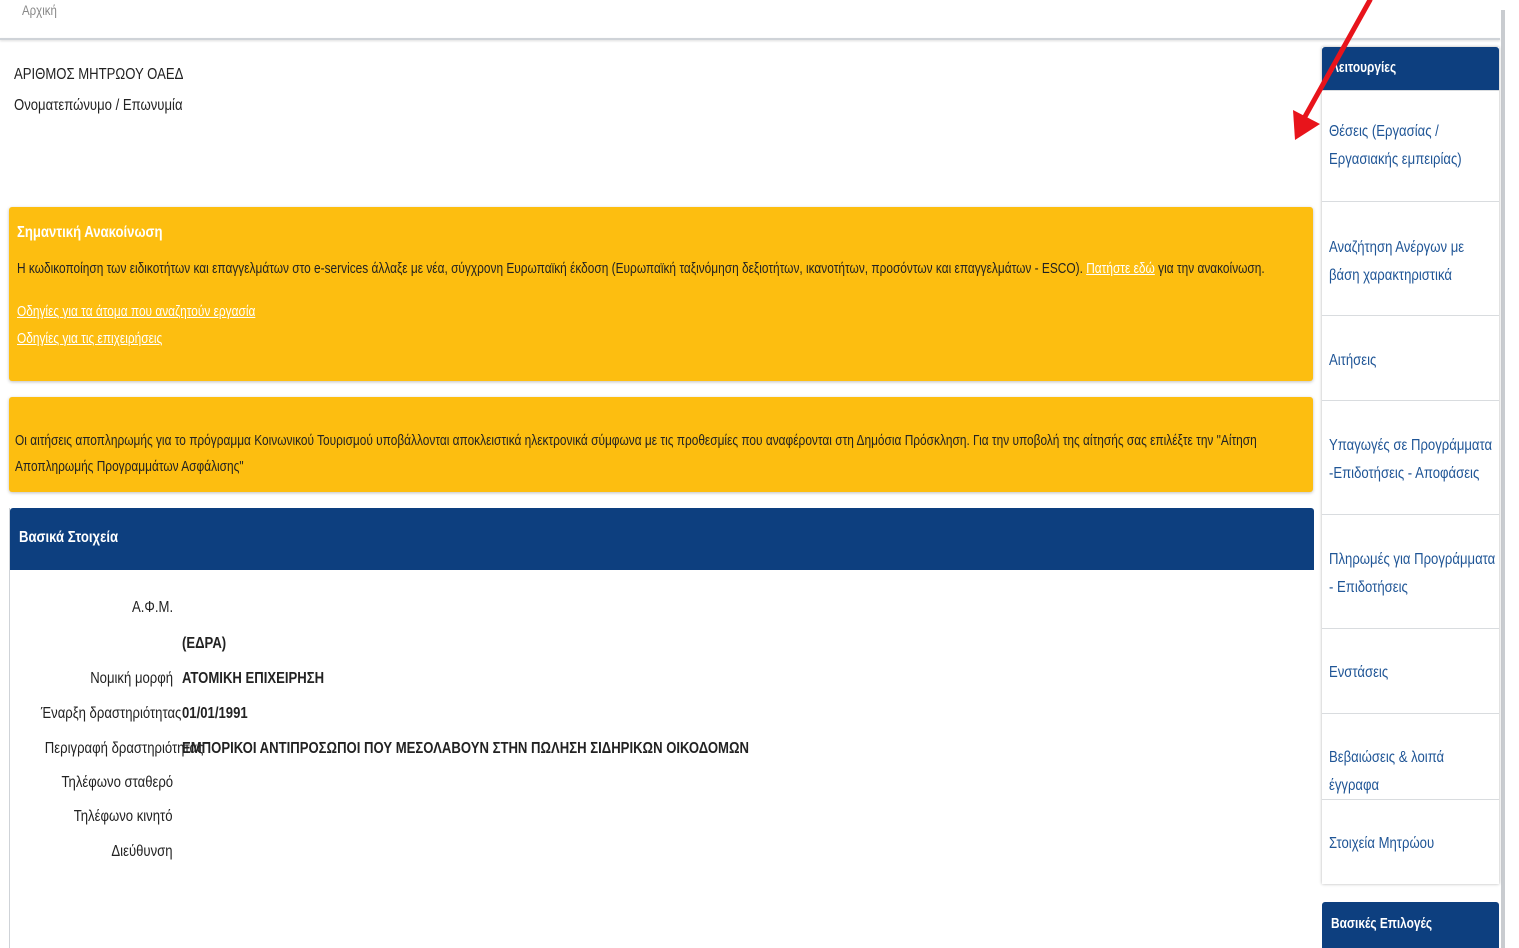 The width and height of the screenshot is (1519, 948). What do you see at coordinates (215, 713) in the screenshot?
I see `field-value: 01/01/1991` at bounding box center [215, 713].